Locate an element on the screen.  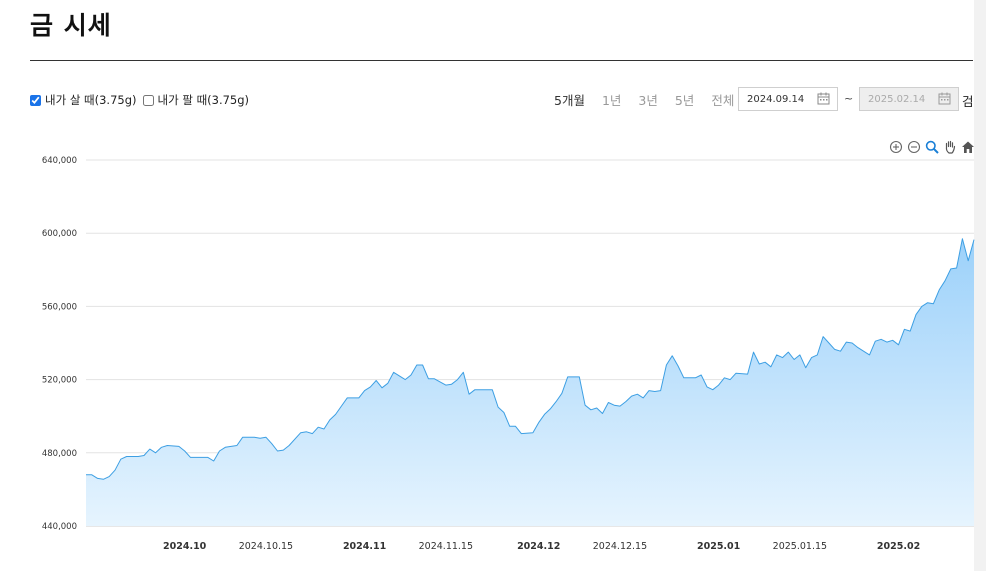
x-tick-label: 2024.10.15 is located at coordinates (266, 546).